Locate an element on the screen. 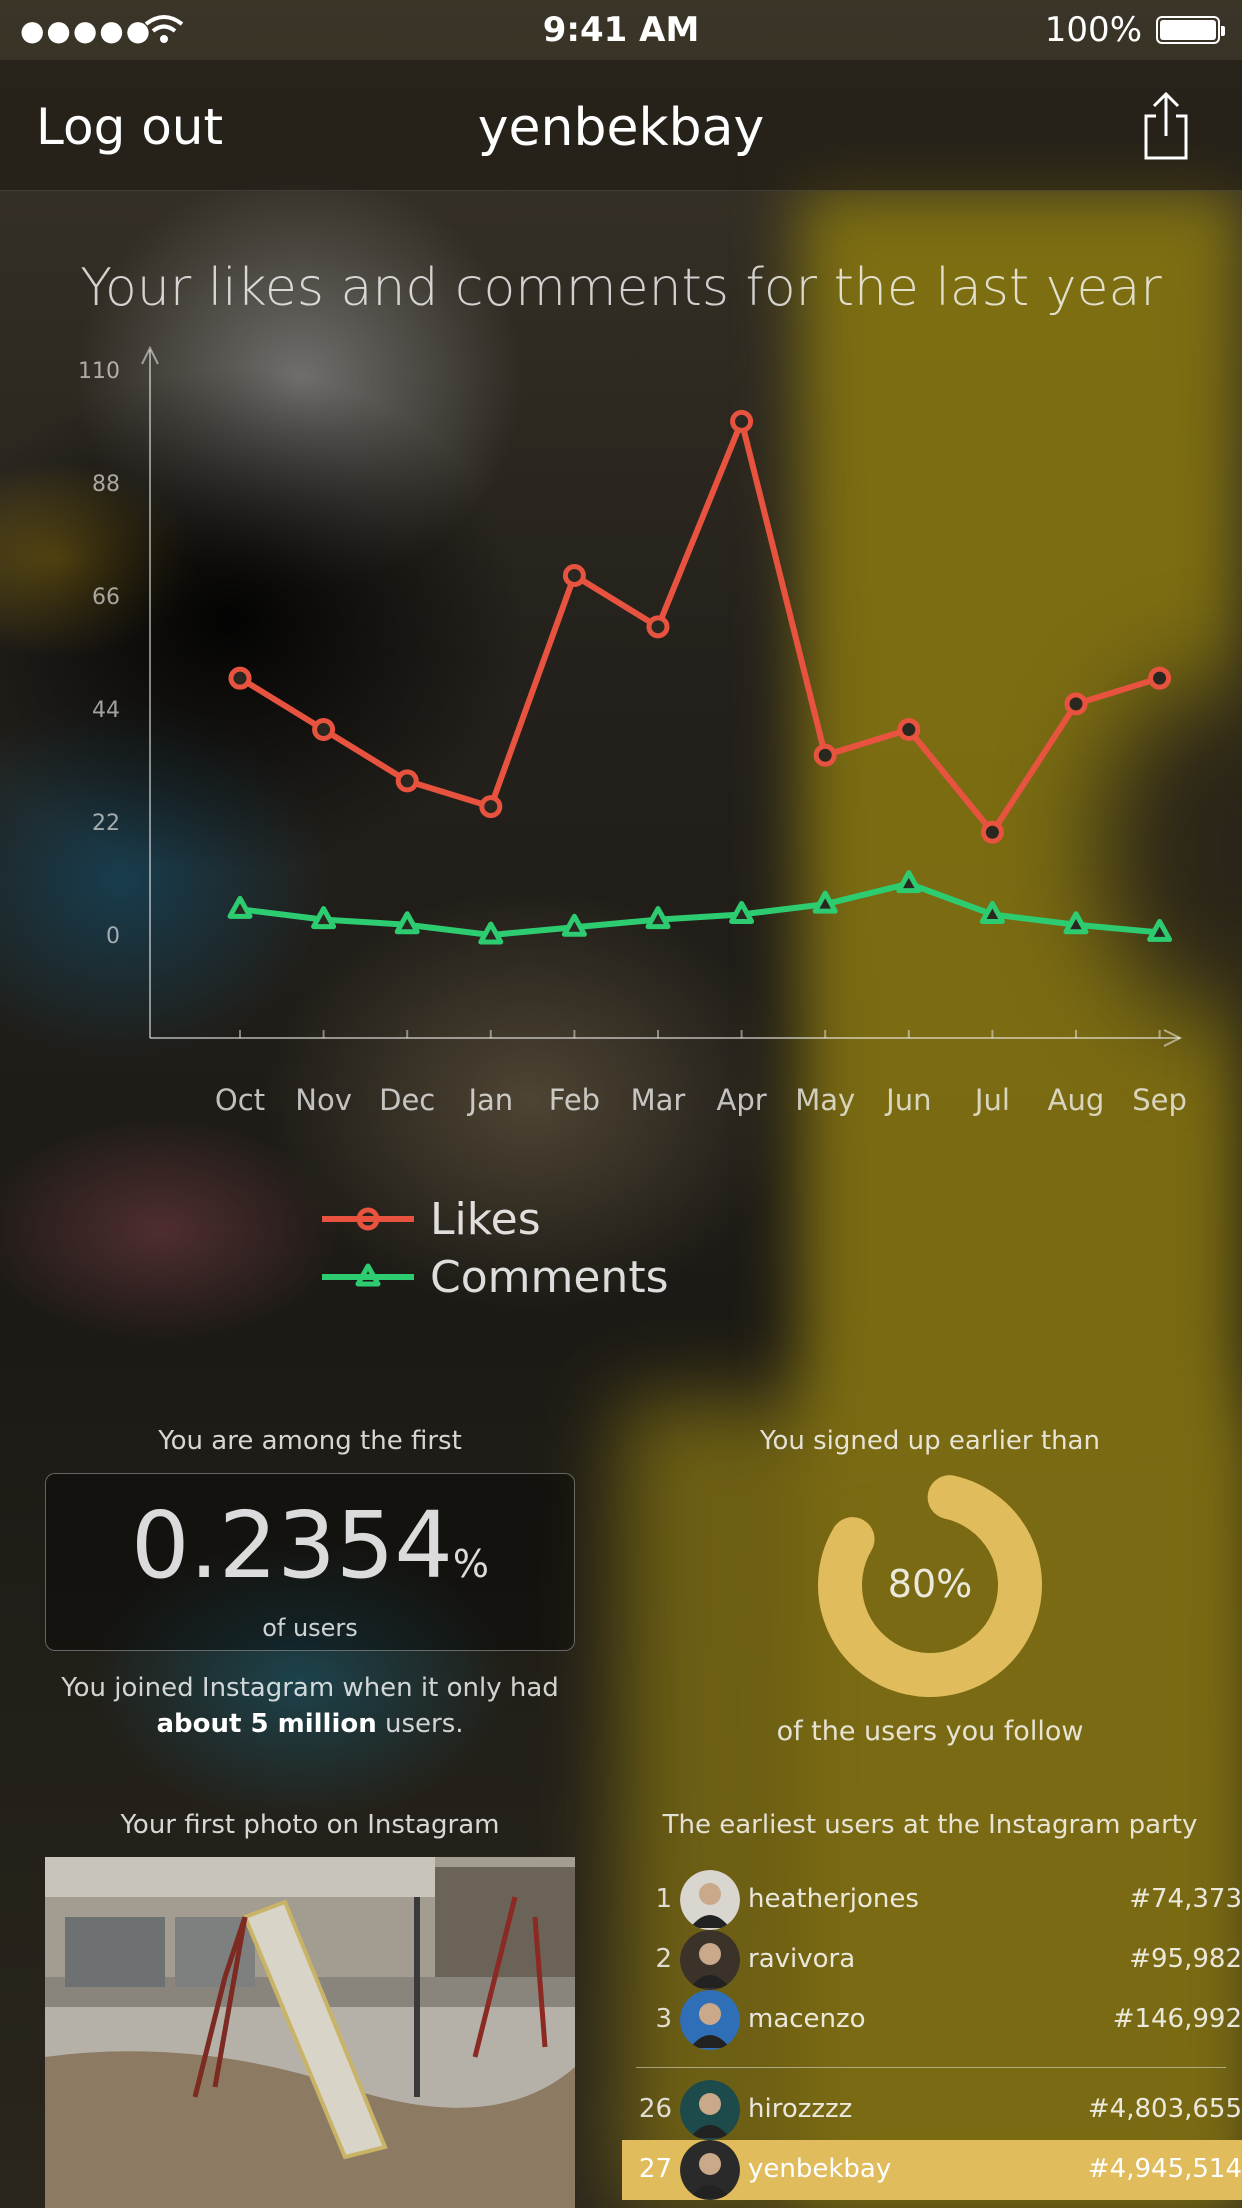 This screenshot has height=2208, width=1242. x-tick-label: Apr is located at coordinates (742, 1100).